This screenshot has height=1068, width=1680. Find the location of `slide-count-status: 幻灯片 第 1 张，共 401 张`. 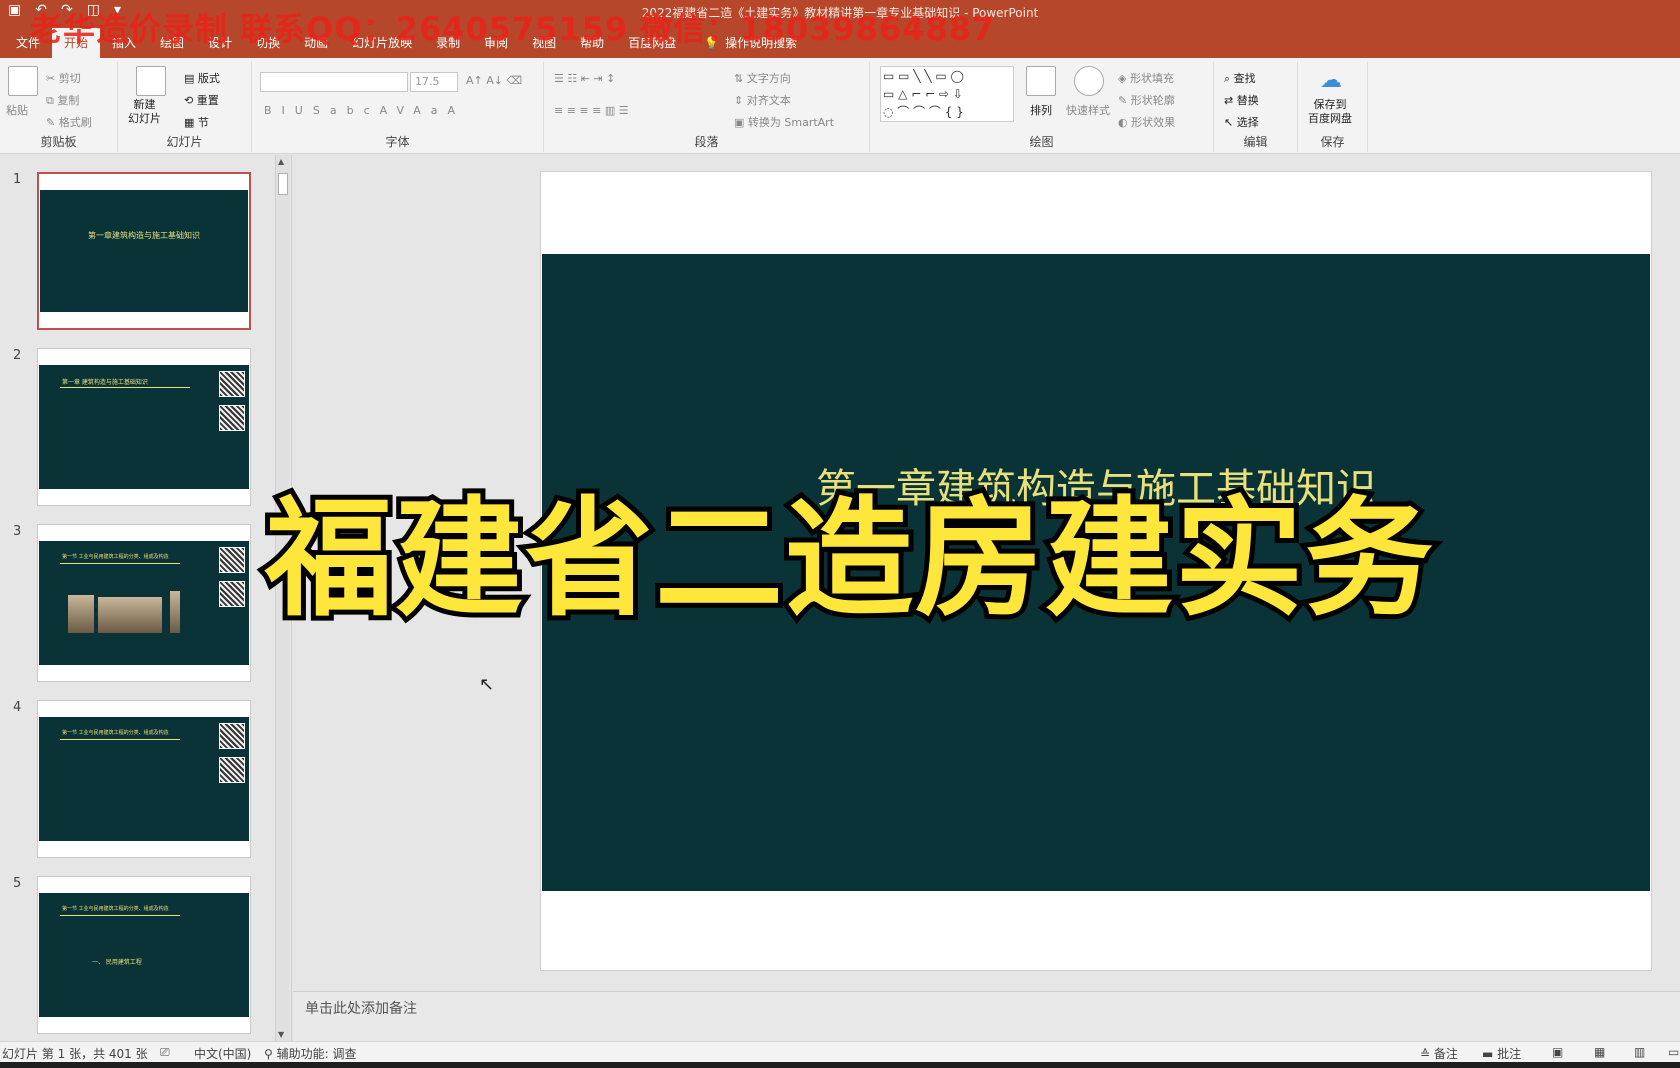

slide-count-status: 幻灯片 第 1 张，共 401 张 is located at coordinates (75, 1054).